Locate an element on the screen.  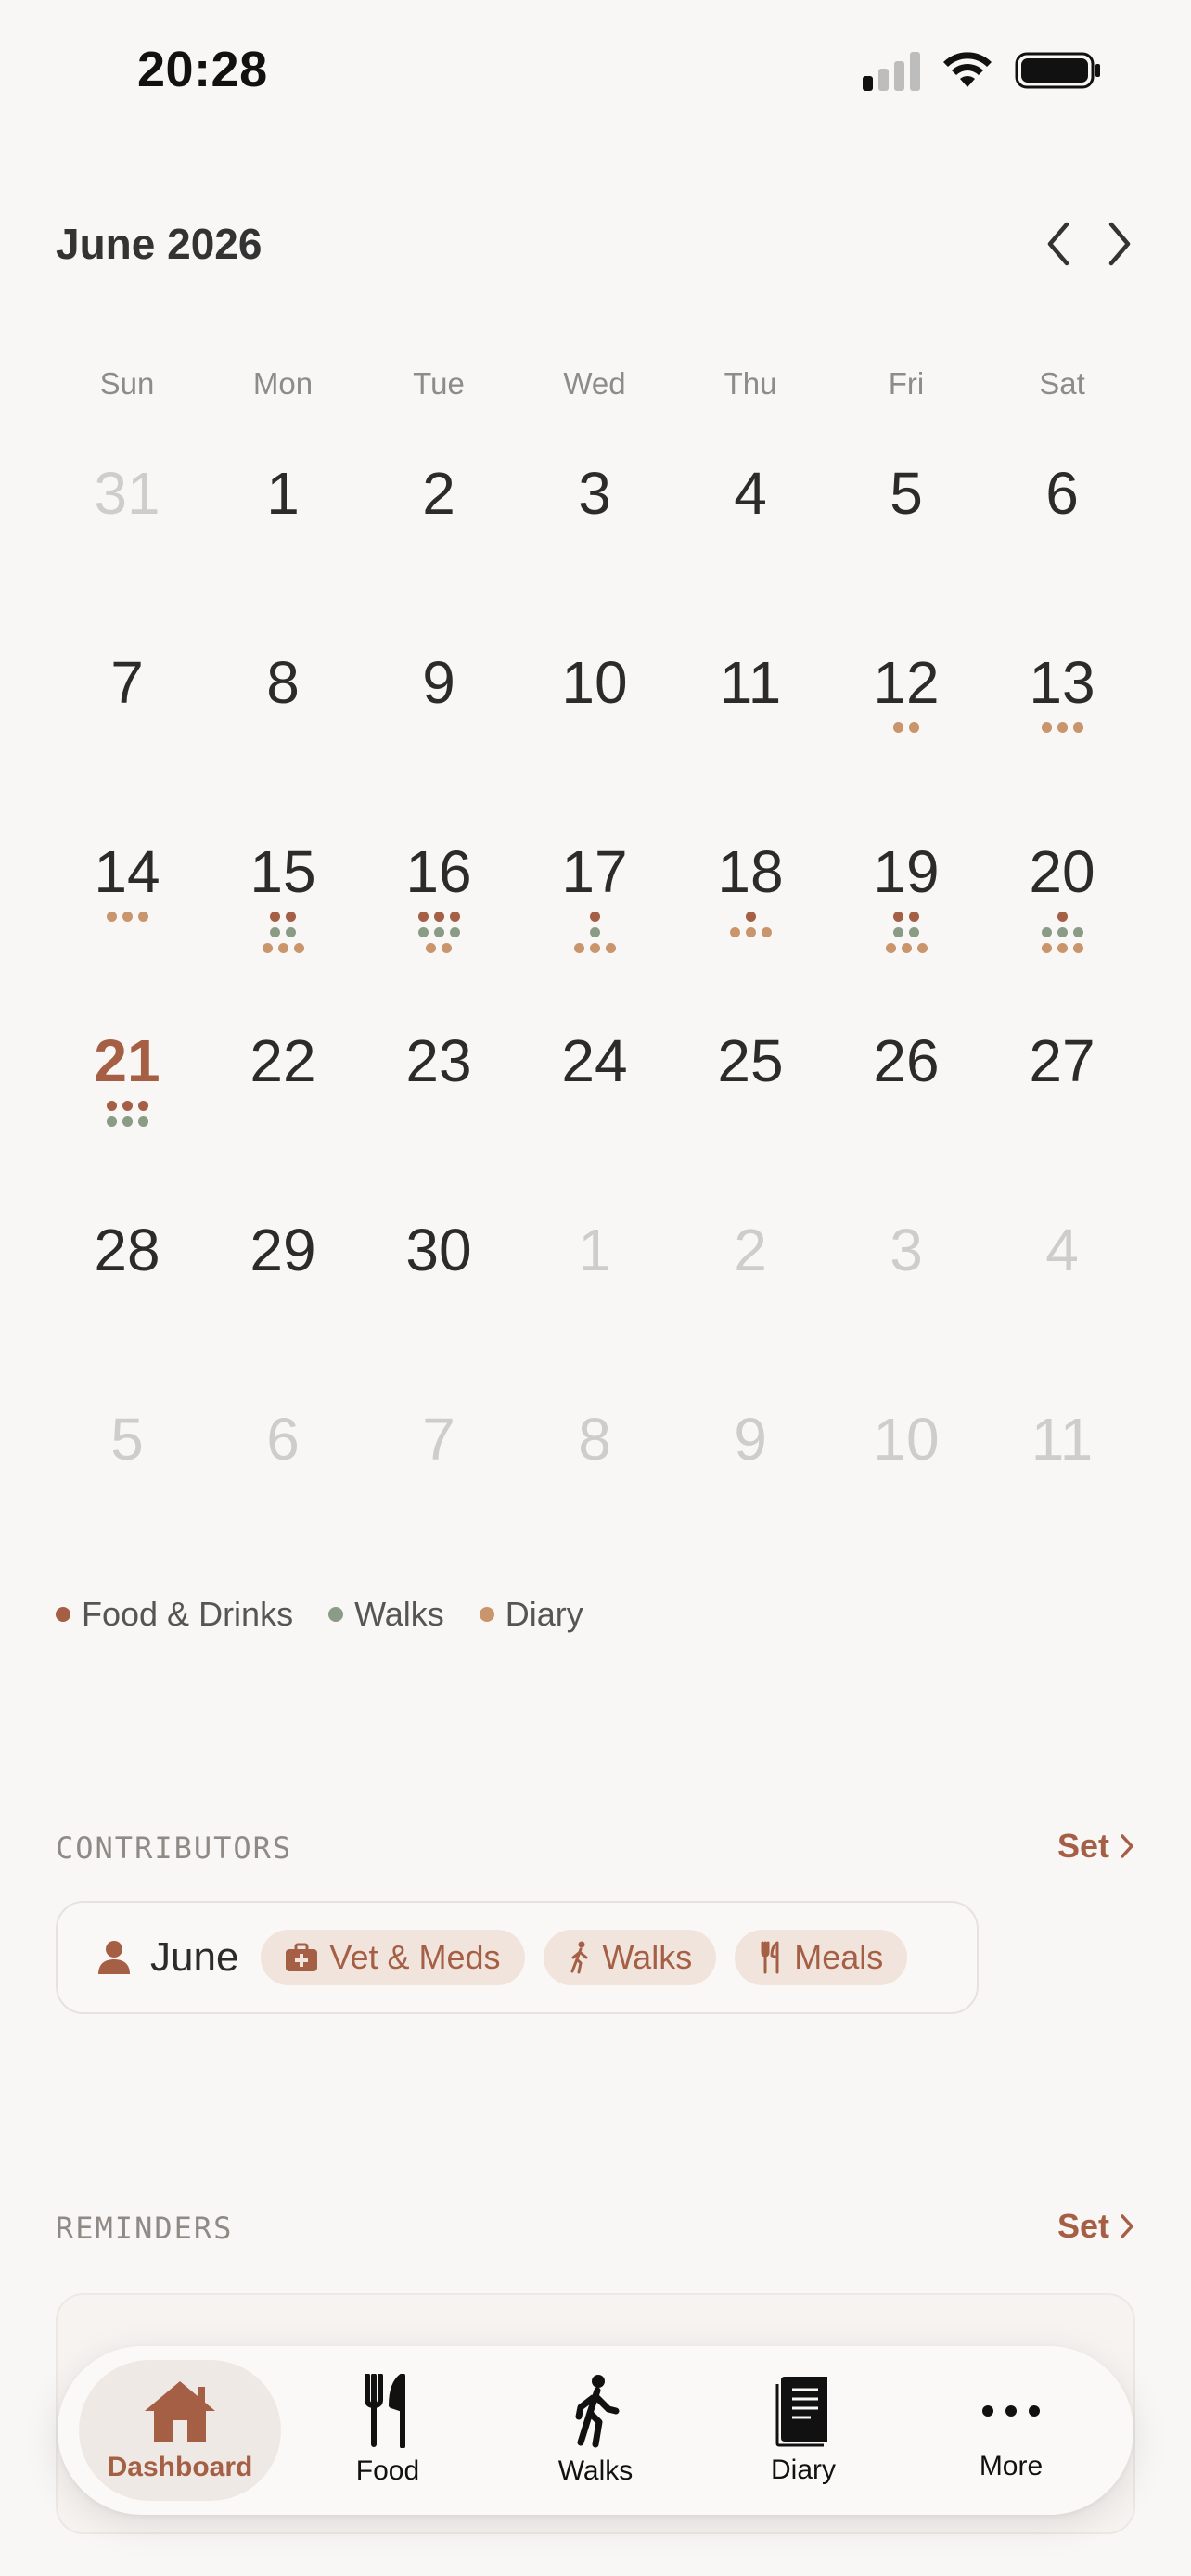
calendar-day: 30 is located at coordinates (439, 1301).